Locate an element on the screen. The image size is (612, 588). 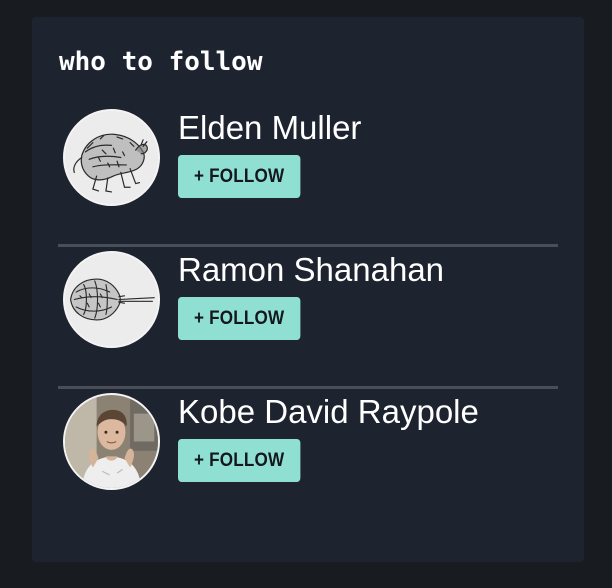
card-title: who to follow is located at coordinates (161, 62).